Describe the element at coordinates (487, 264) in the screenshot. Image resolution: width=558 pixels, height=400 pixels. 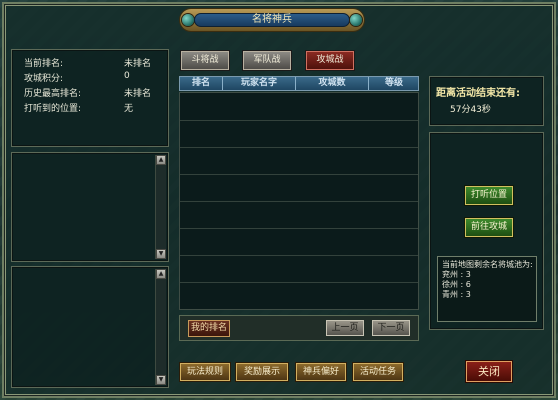
I see `remaining-cities-heading: 当前地图剩余名将城池为:` at that location.